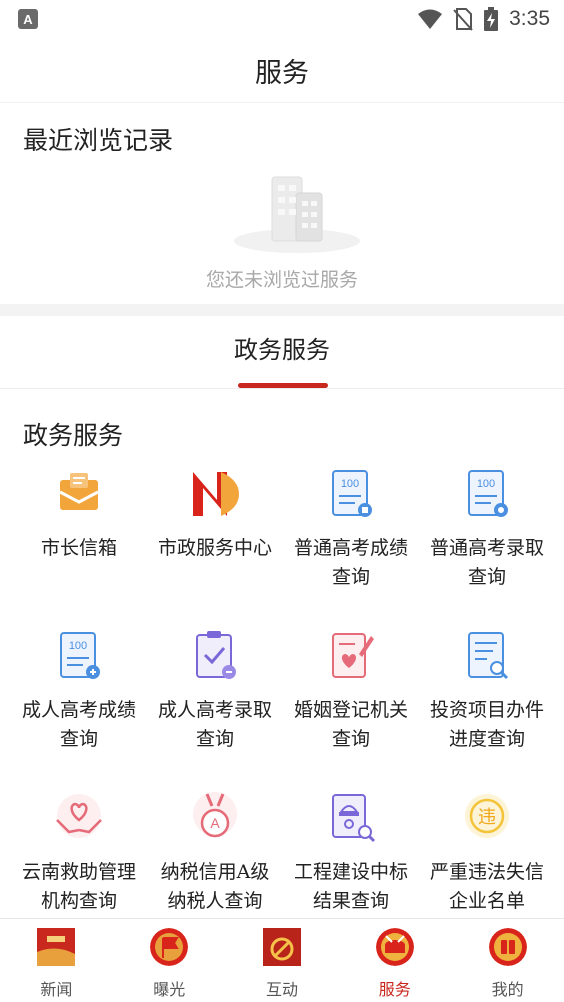 This screenshot has height=1002, width=564. Describe the element at coordinates (486, 562) in the screenshot. I see `service-label: 普通高考录取查询` at that location.